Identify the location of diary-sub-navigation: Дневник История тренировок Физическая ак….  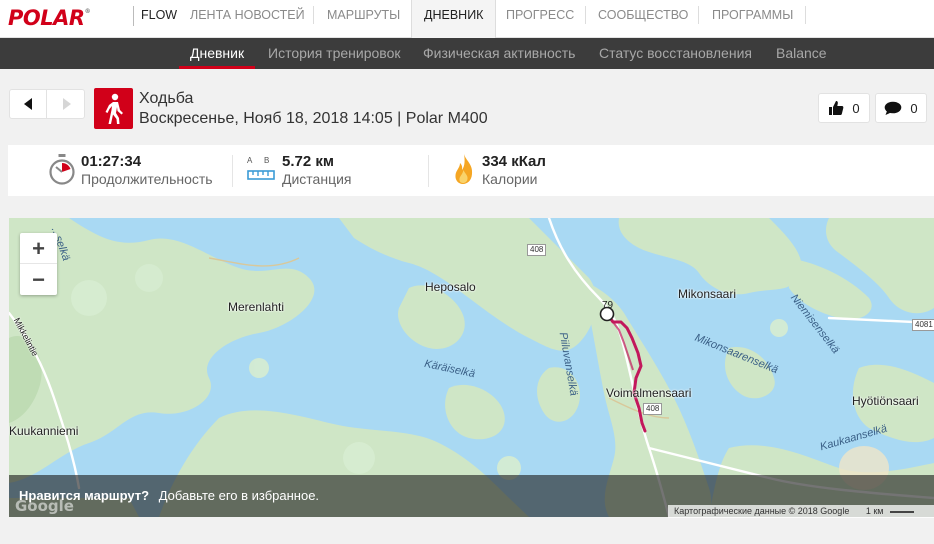
(467, 53).